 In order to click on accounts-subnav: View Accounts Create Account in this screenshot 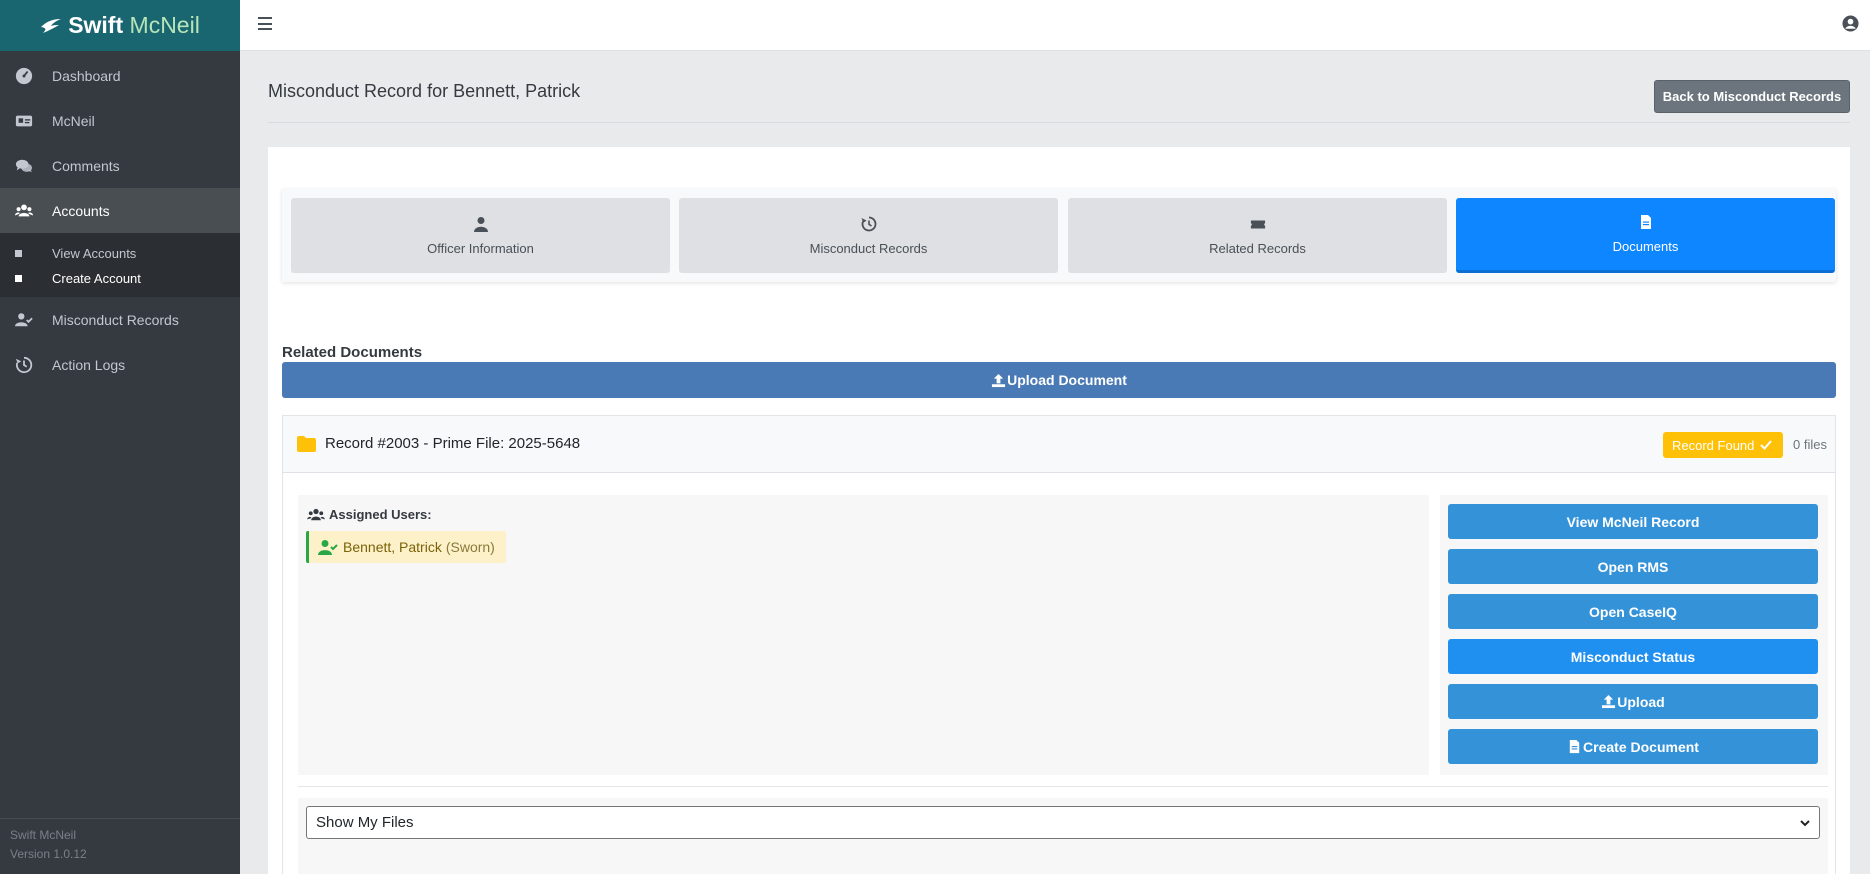, I will do `click(120, 265)`.